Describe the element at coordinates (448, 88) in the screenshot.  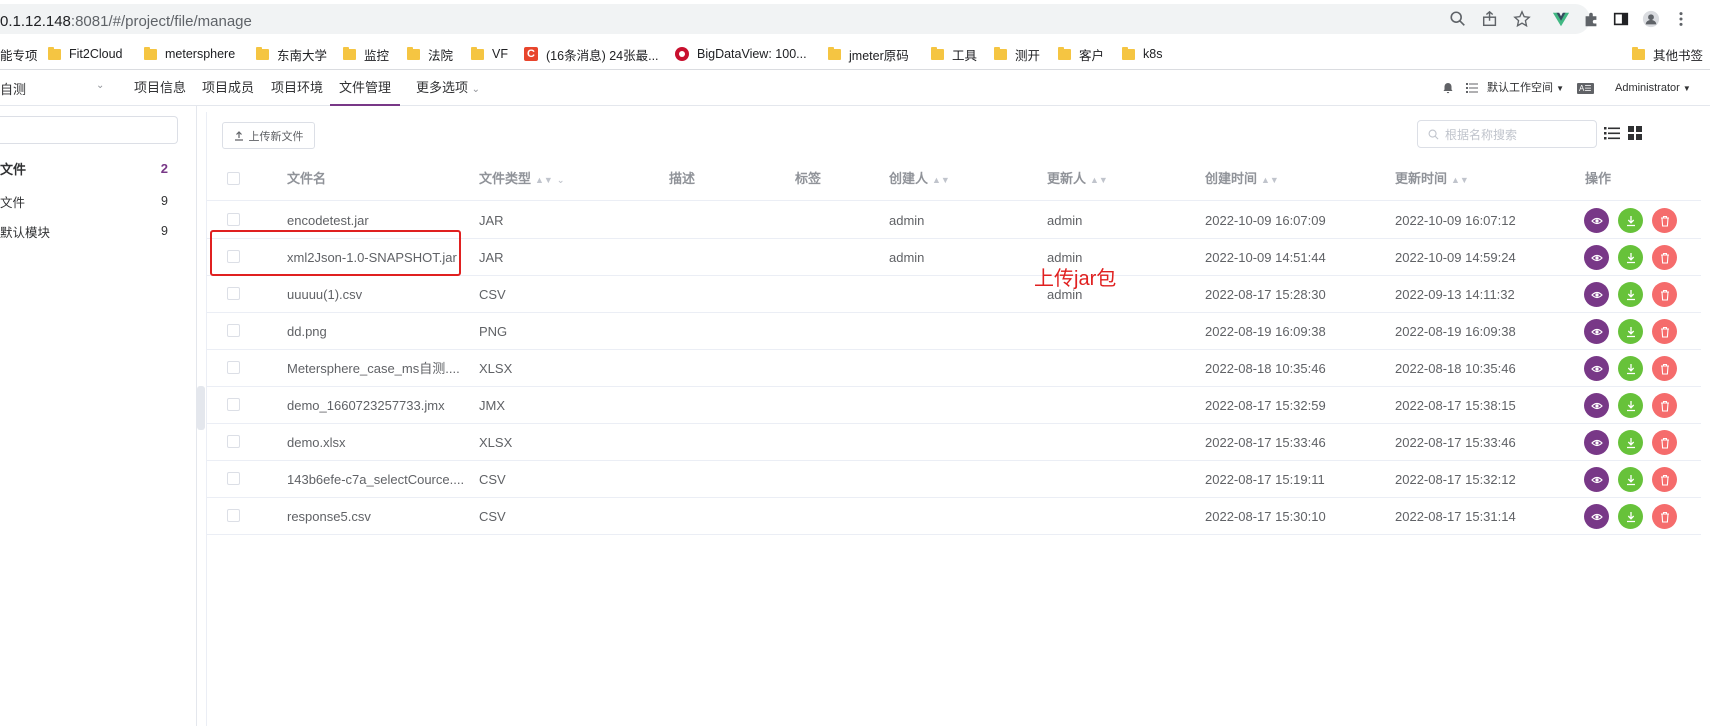
I see `nav-more-options: 更多选项 ⌄` at that location.